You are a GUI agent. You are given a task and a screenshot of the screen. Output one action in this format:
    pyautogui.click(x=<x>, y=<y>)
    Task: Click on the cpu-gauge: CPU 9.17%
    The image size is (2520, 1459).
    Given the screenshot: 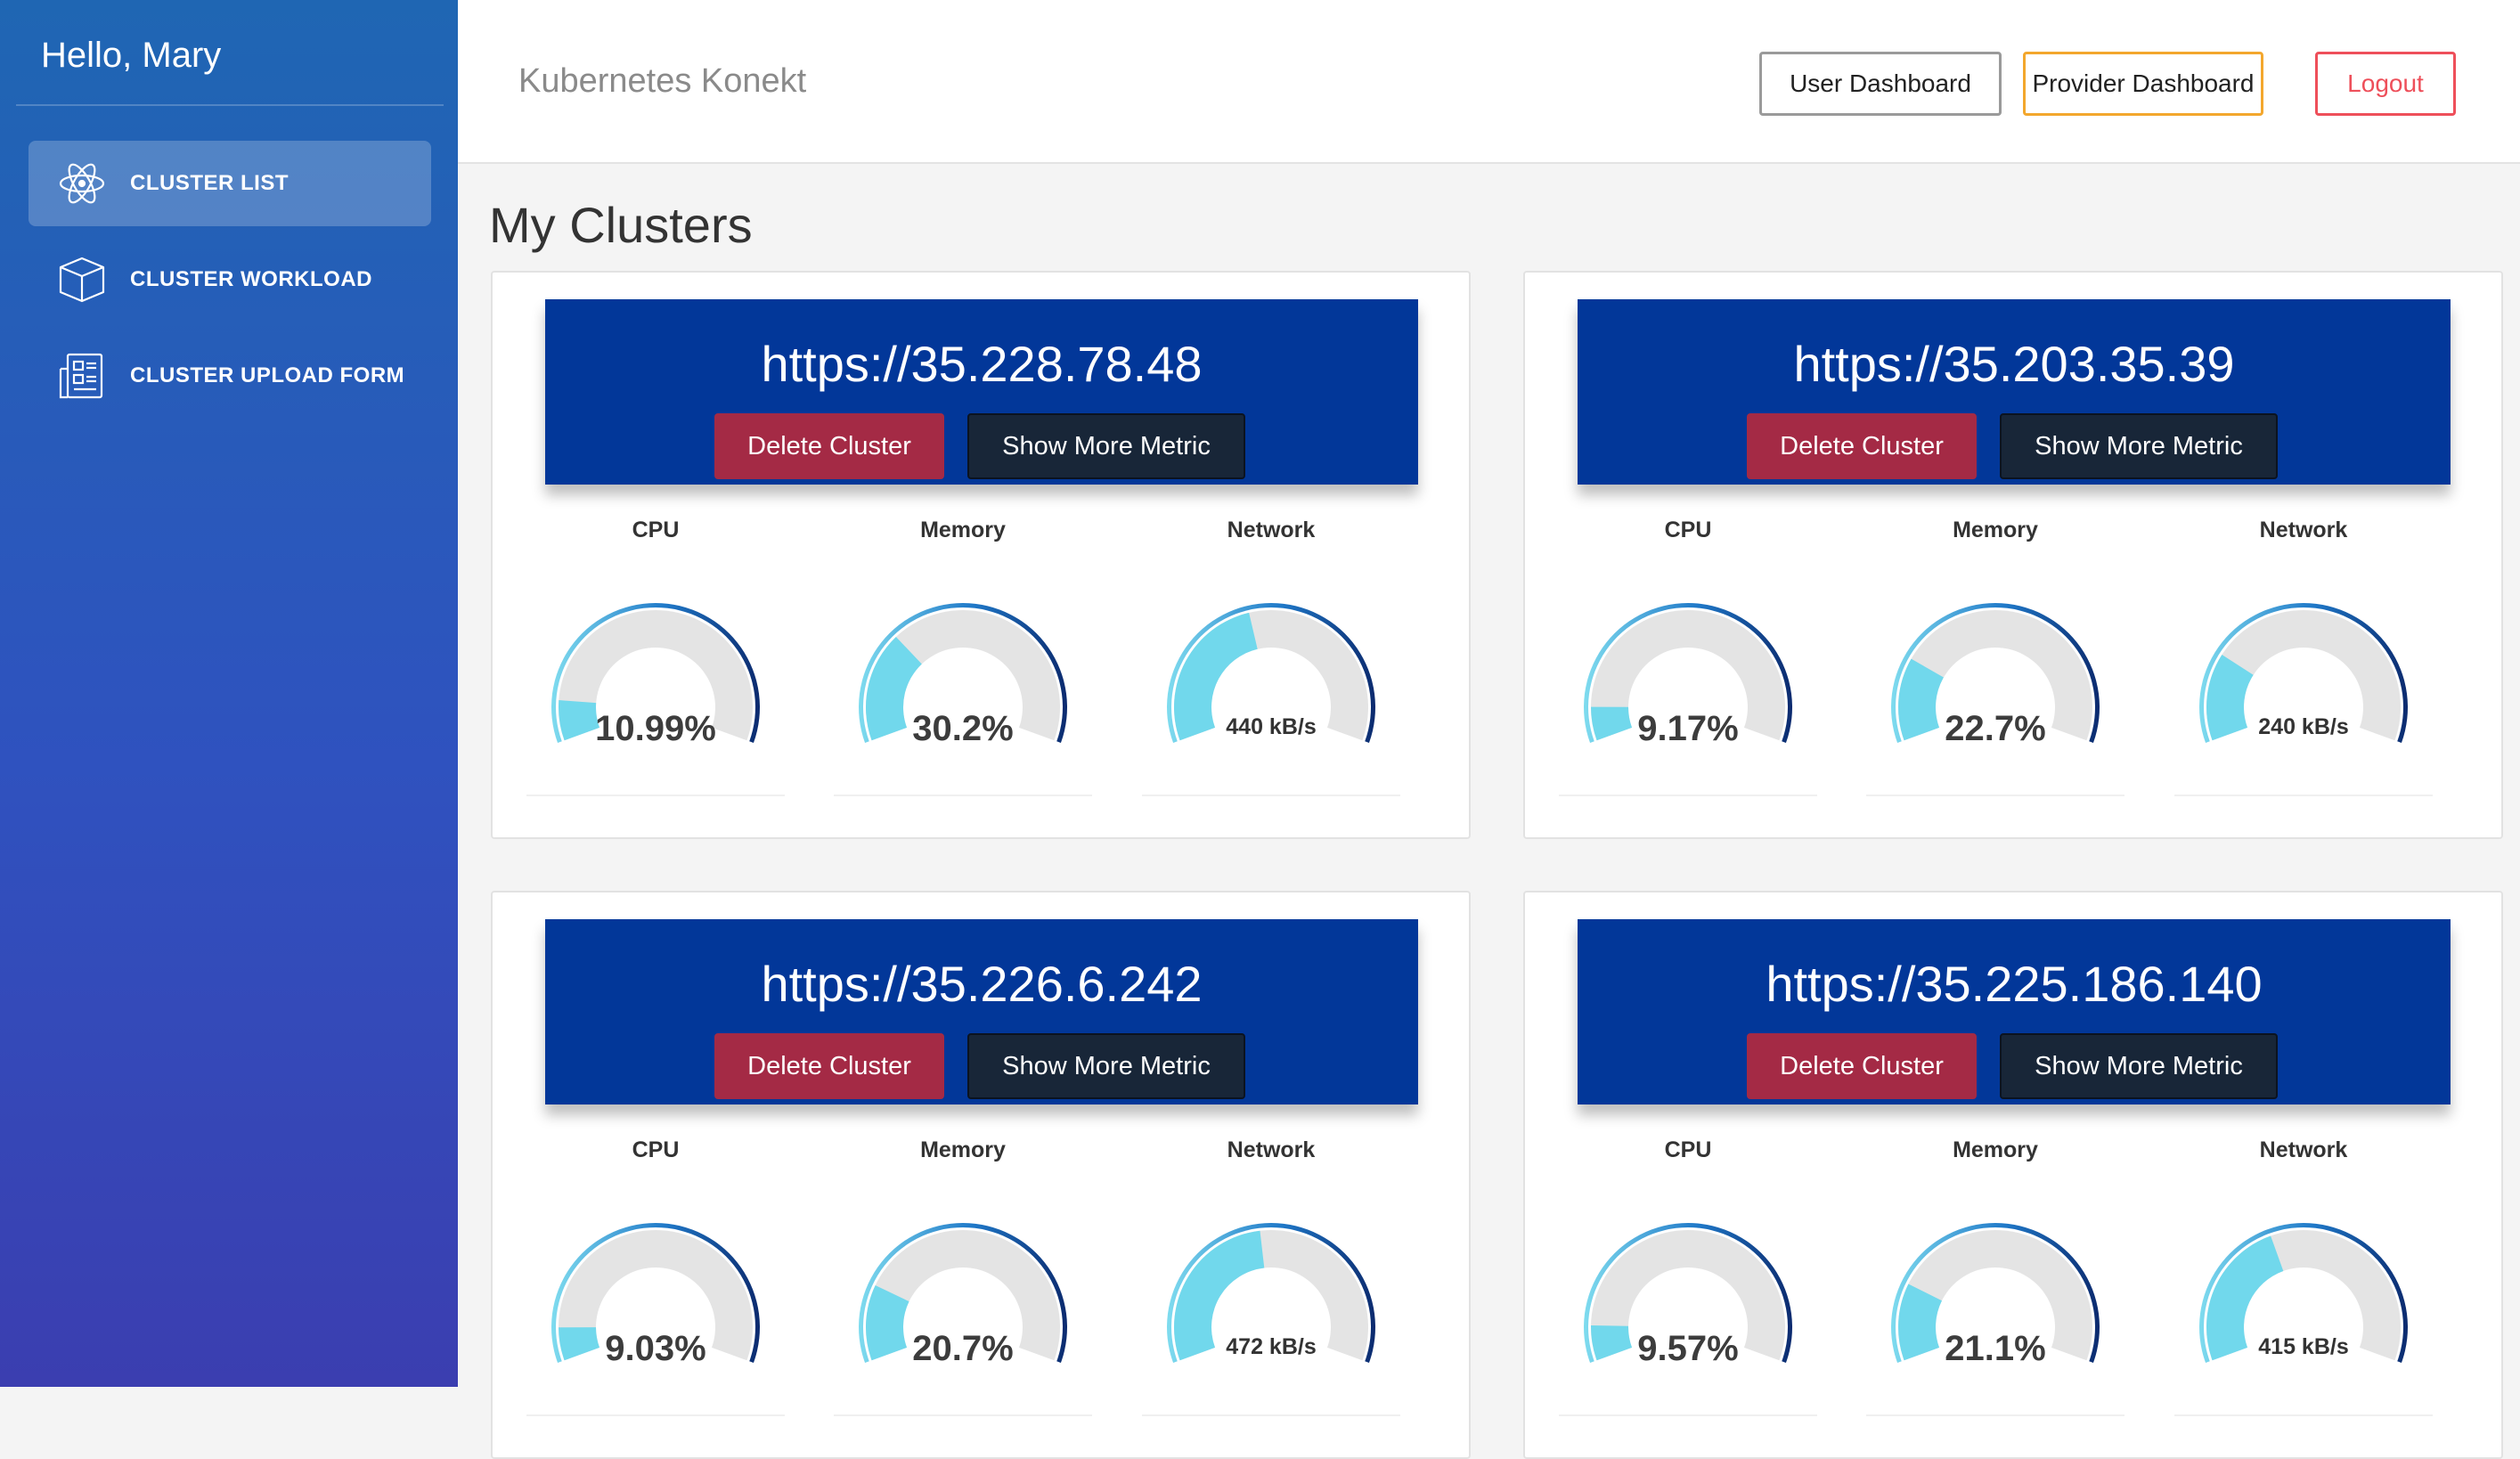 What is the action you would take?
    pyautogui.click(x=1688, y=669)
    